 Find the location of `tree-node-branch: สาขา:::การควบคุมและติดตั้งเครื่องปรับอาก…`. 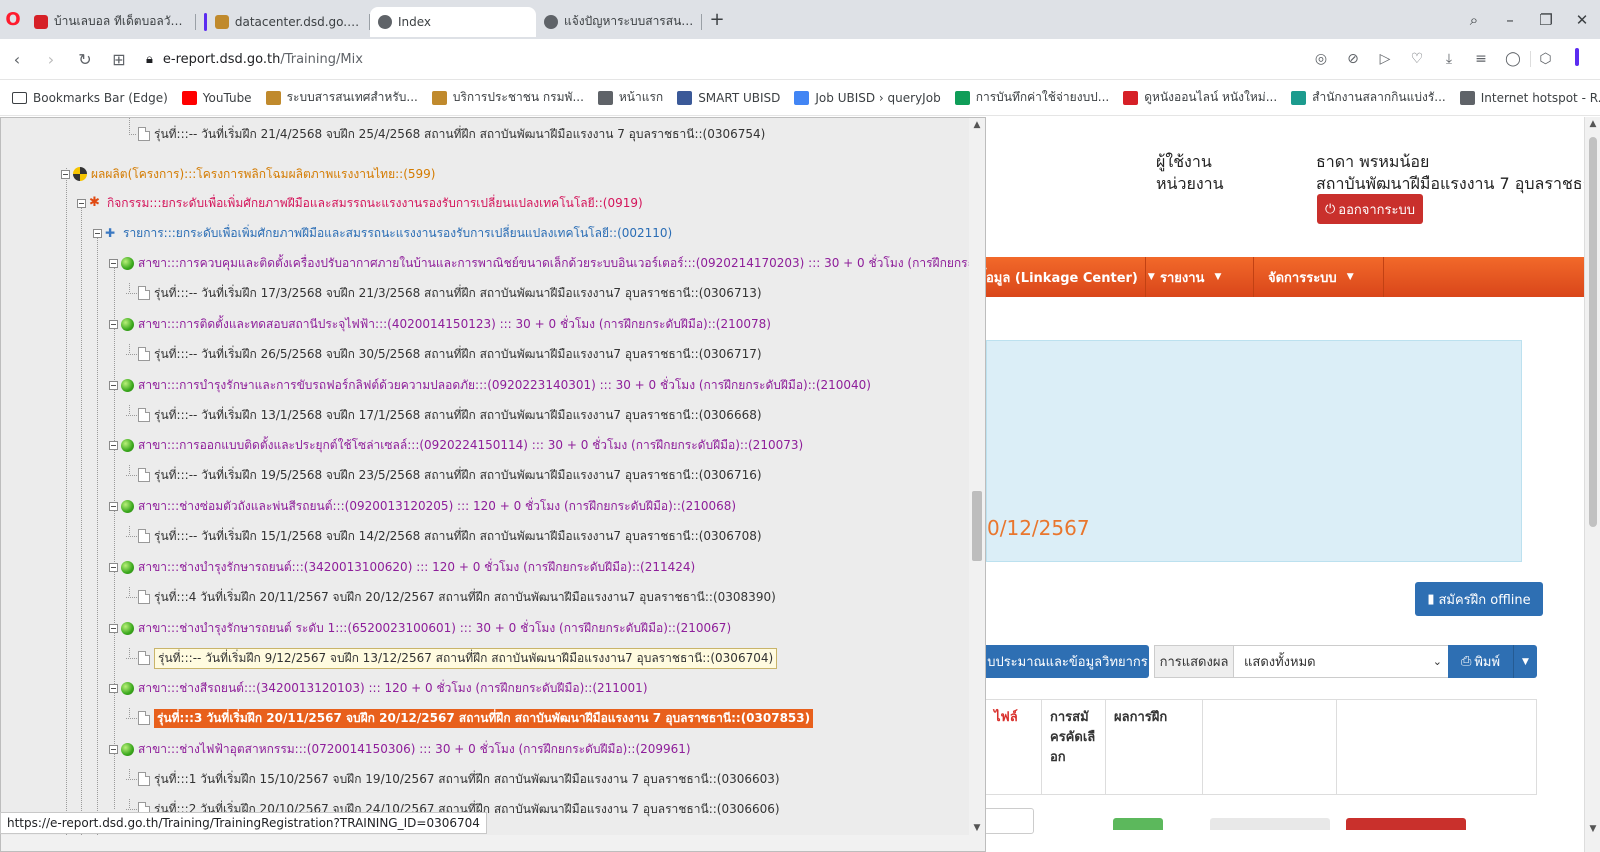

tree-node-branch: สาขา:::การควบคุมและติดตั้งเครื่องปรับอาก… is located at coordinates (547, 263).